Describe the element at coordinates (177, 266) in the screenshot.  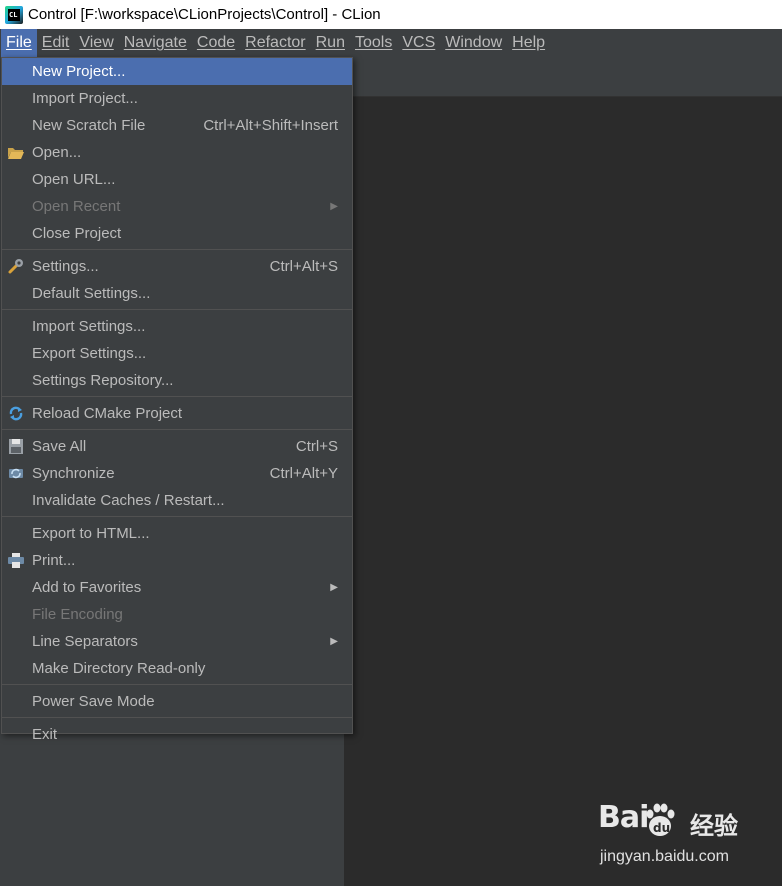
I see `menu-item-settings: Settings... Ctrl+Alt+S` at that location.